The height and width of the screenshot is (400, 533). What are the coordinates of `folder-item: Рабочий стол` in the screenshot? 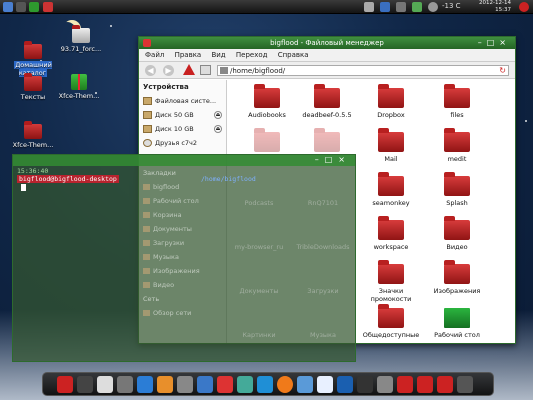 It's located at (457, 323).